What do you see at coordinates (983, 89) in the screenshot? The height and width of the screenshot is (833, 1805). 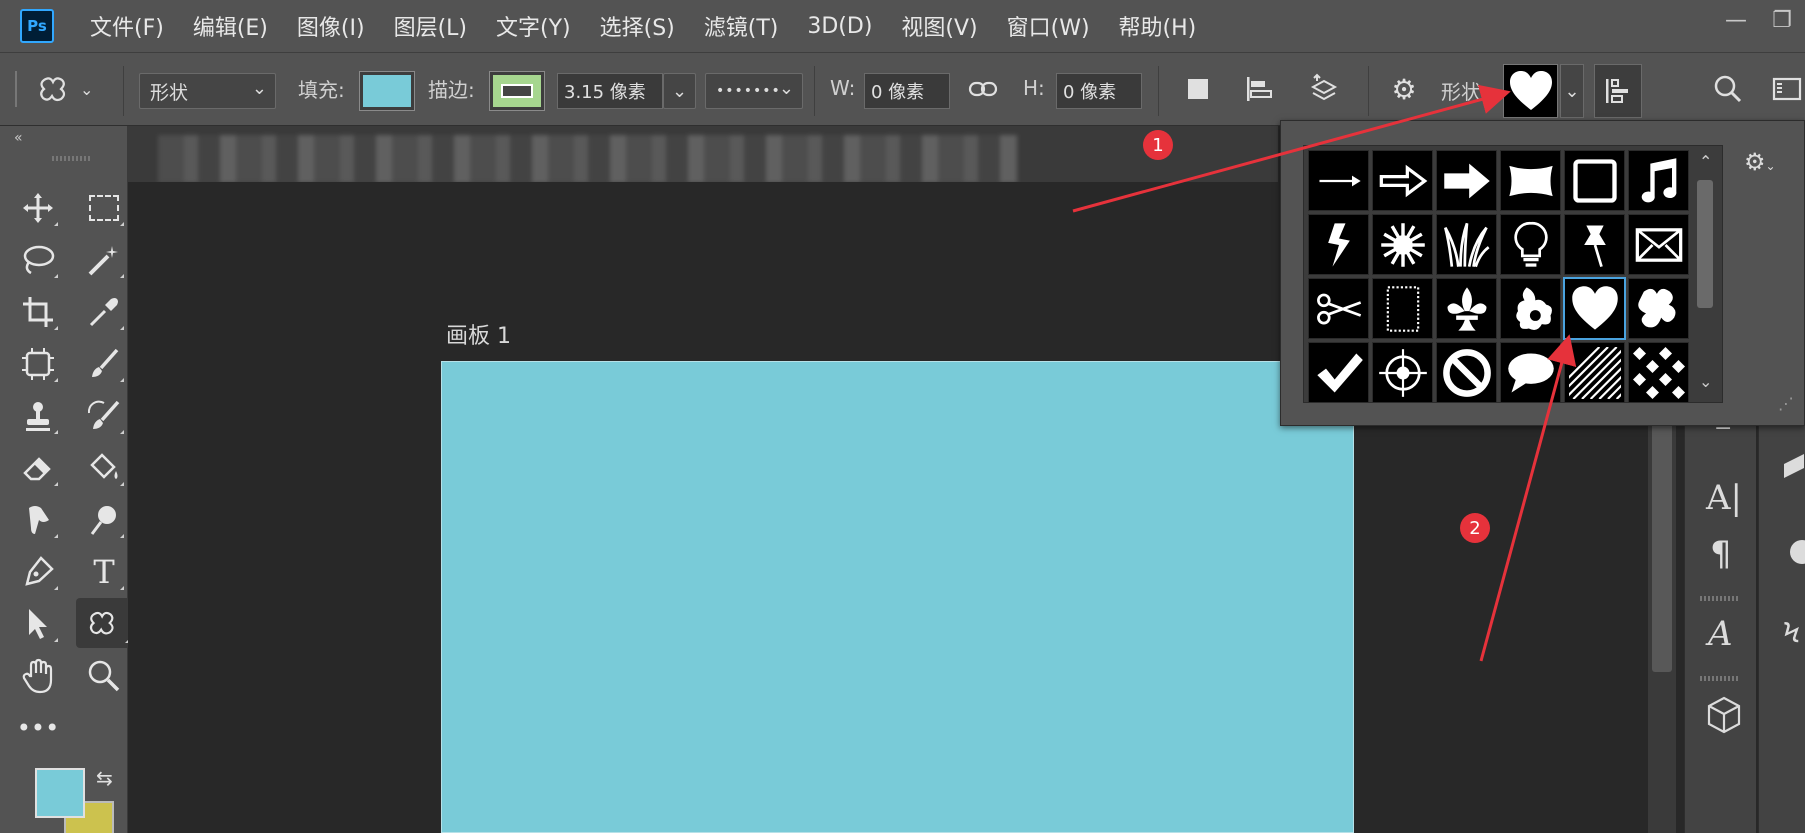 I see `link-icon` at bounding box center [983, 89].